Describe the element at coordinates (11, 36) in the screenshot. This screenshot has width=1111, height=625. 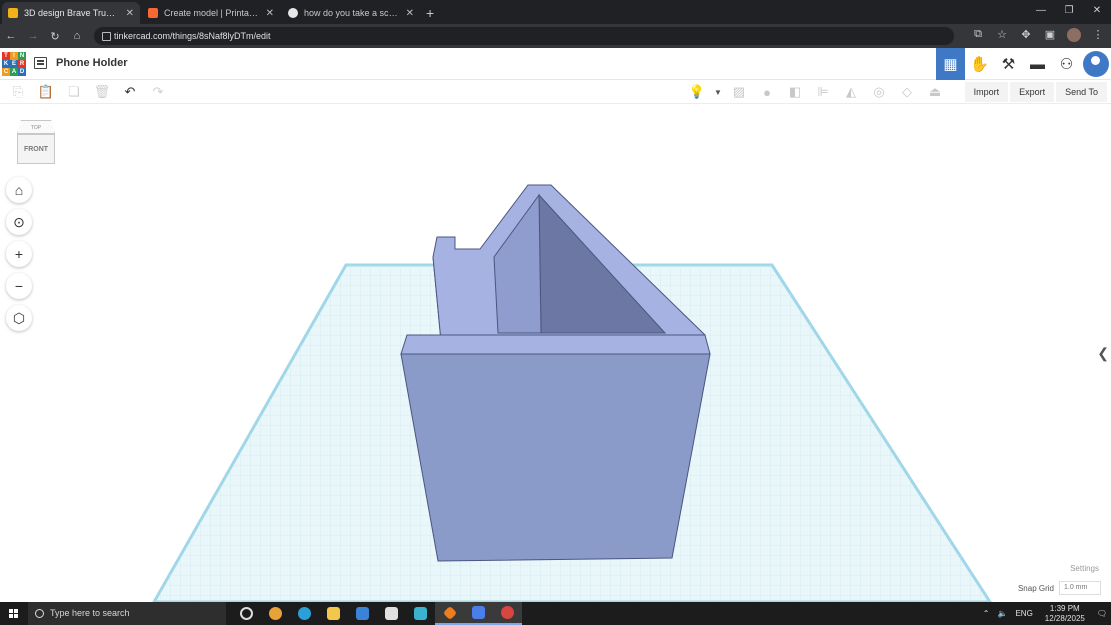
I see `back-icon: ←` at that location.